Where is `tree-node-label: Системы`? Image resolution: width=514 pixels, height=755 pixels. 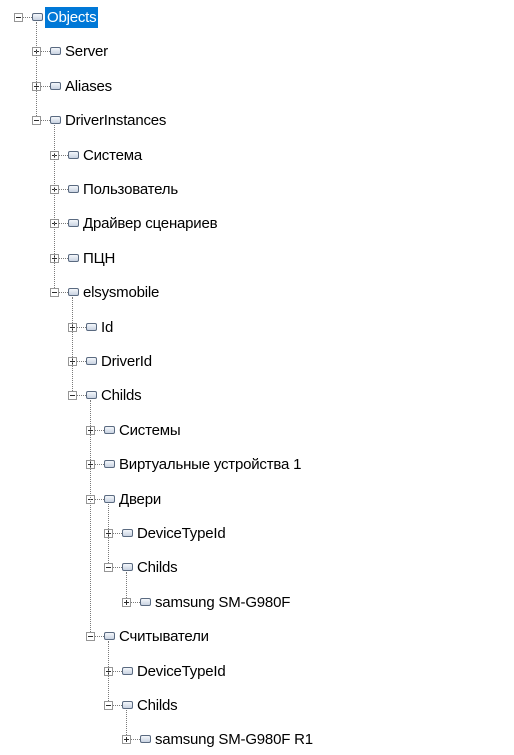 tree-node-label: Системы is located at coordinates (149, 430).